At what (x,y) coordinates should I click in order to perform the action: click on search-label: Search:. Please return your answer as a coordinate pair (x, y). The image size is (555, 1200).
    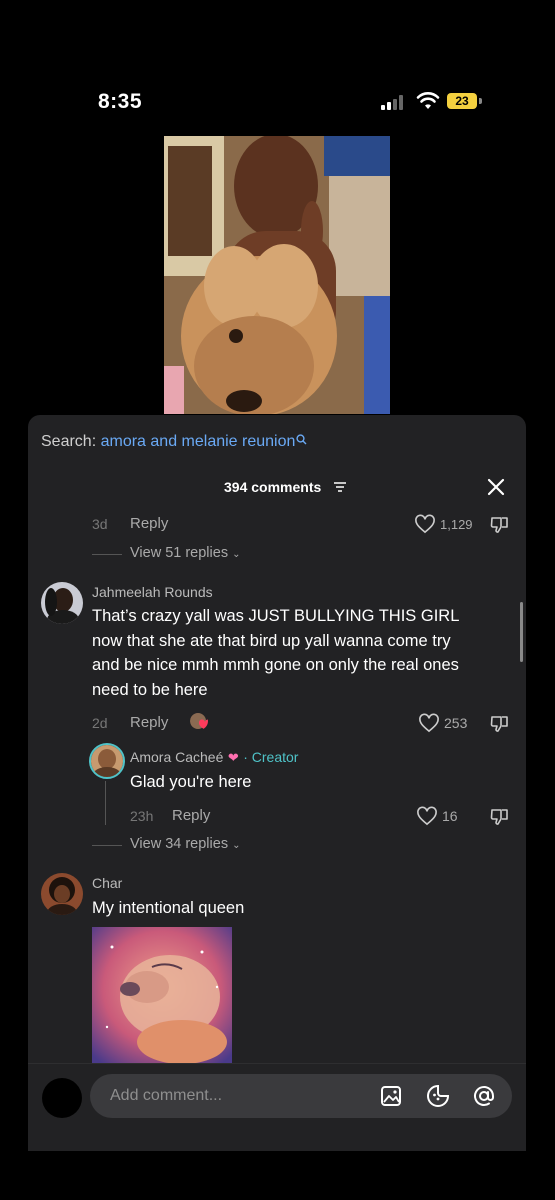
    Looking at the image, I should click on (71, 441).